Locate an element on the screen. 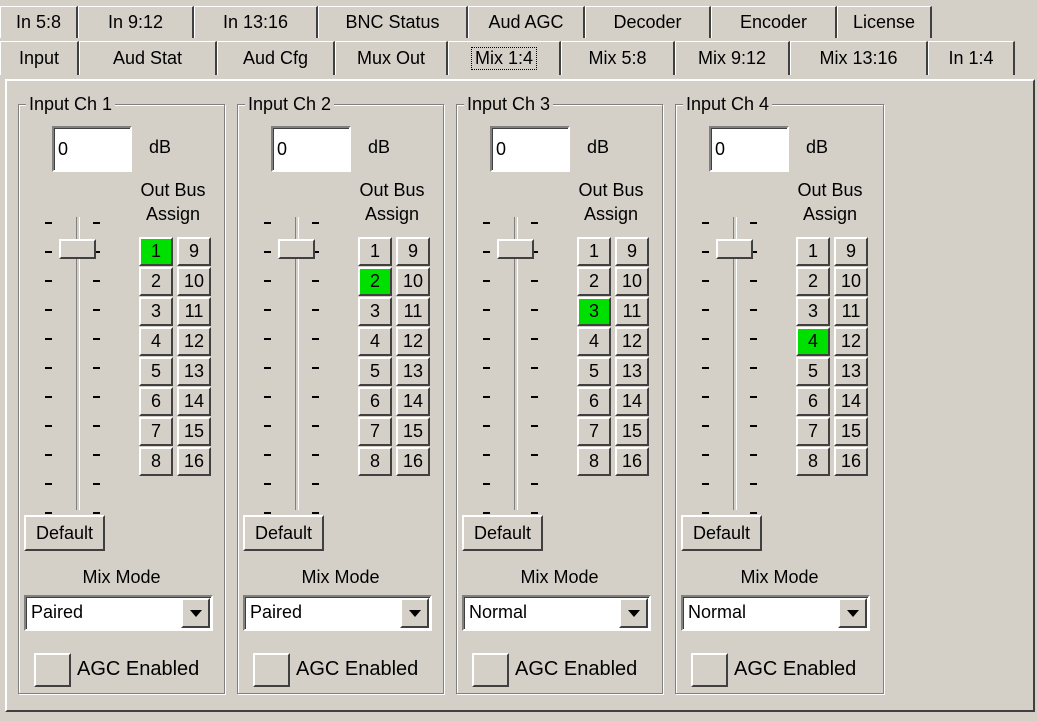 Image resolution: width=1037 pixels, height=721 pixels. tab-encoder: Encoder is located at coordinates (774, 22).